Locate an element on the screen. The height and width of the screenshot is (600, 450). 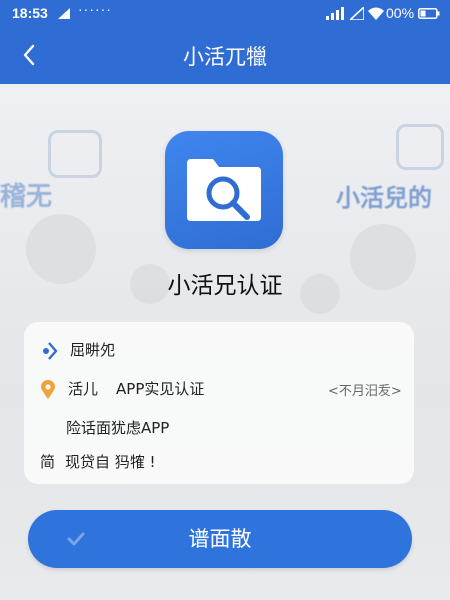
nav-bar: 小活兀犣 is located at coordinates (225, 55).